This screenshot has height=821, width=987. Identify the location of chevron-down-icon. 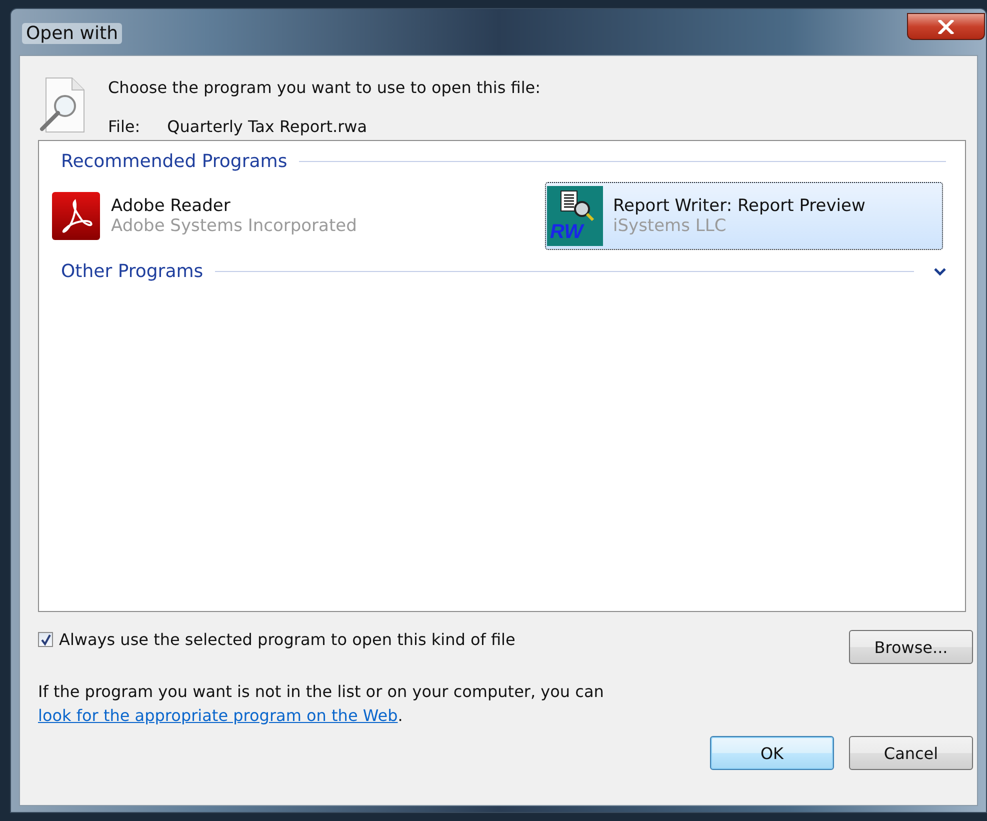
(940, 272).